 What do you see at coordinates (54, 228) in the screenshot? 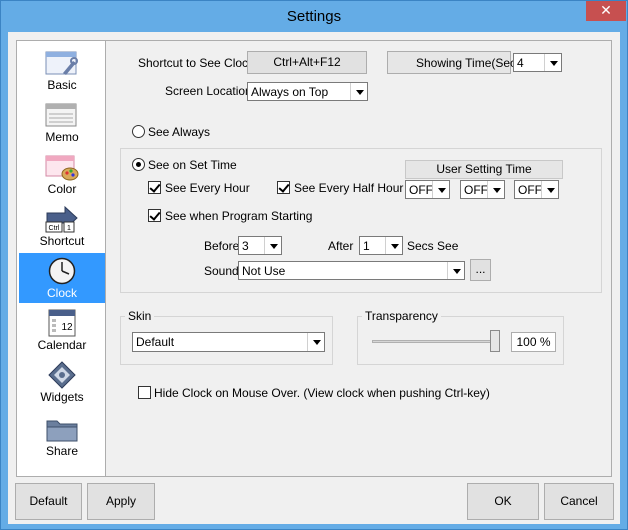
I see `ctrl-key-text: Ctrl` at bounding box center [54, 228].